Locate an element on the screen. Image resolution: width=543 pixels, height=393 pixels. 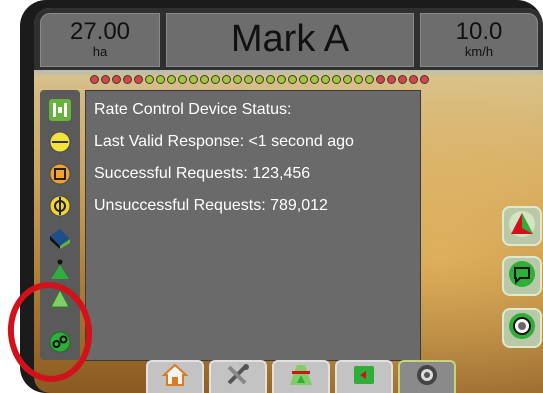
bottom-navigation is located at coordinates (305, 376).